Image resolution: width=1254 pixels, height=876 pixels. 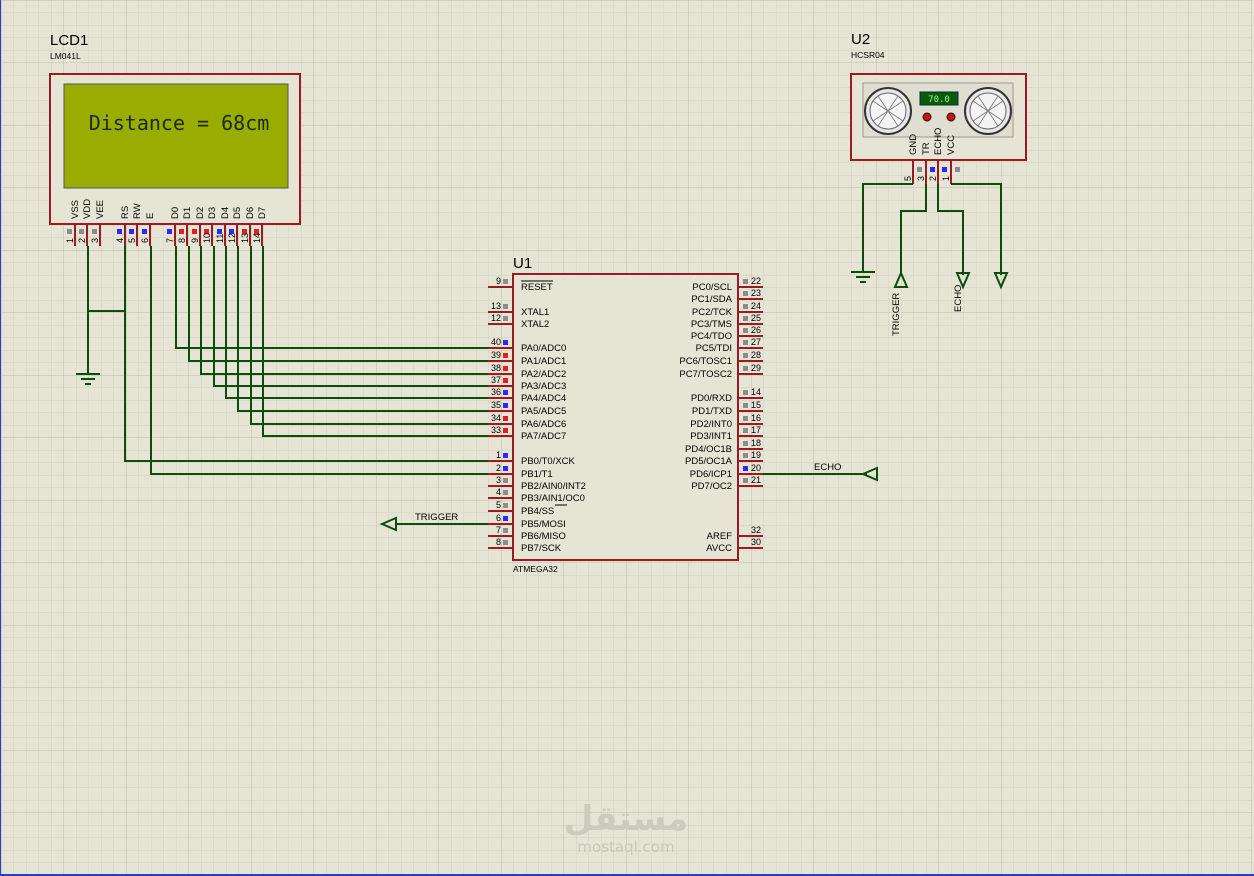 What do you see at coordinates (498, 492) in the screenshot?
I see `mcu-pin-number: 4` at bounding box center [498, 492].